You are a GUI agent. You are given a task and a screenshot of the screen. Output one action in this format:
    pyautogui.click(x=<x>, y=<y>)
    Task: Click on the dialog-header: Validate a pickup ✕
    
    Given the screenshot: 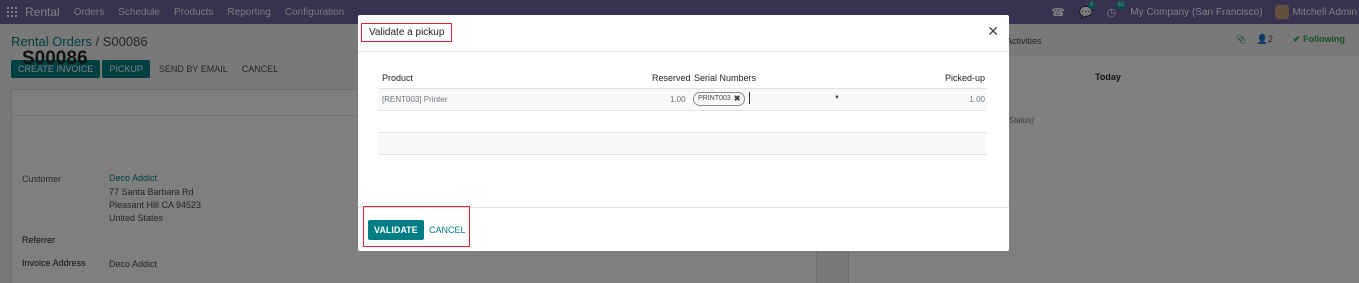 What is the action you would take?
    pyautogui.click(x=683, y=33)
    